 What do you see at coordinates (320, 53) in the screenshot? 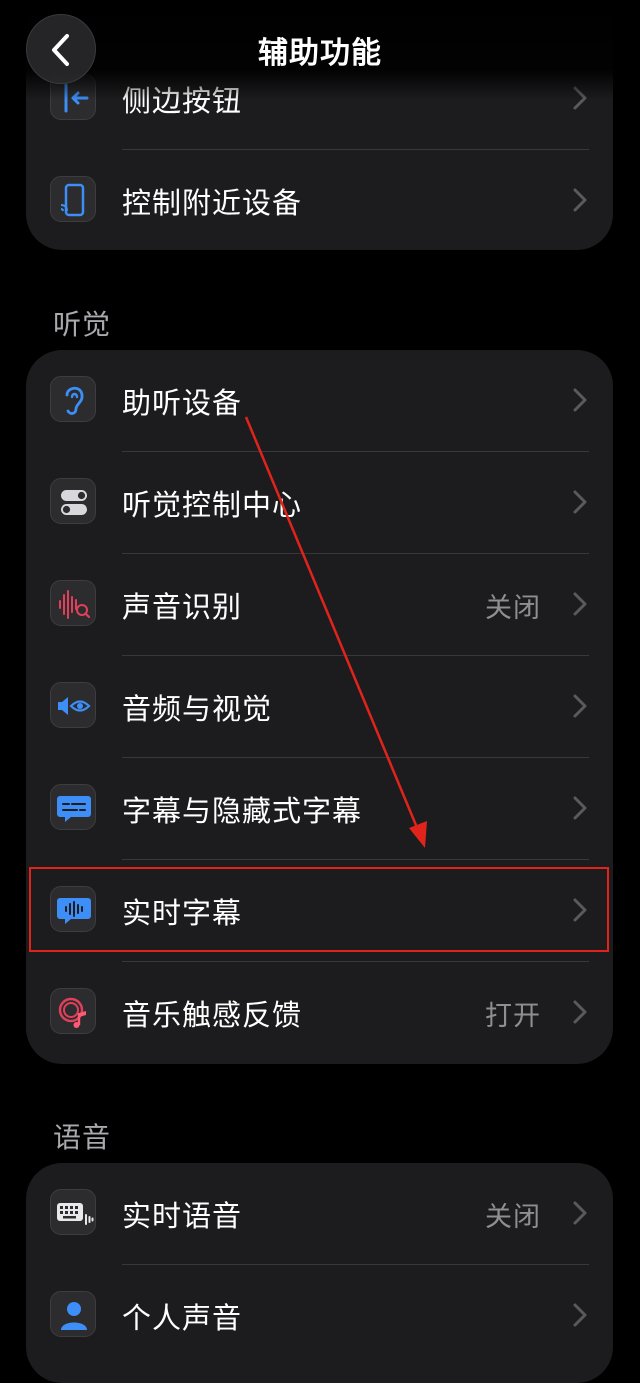
I see `page-title: 辅助功能` at bounding box center [320, 53].